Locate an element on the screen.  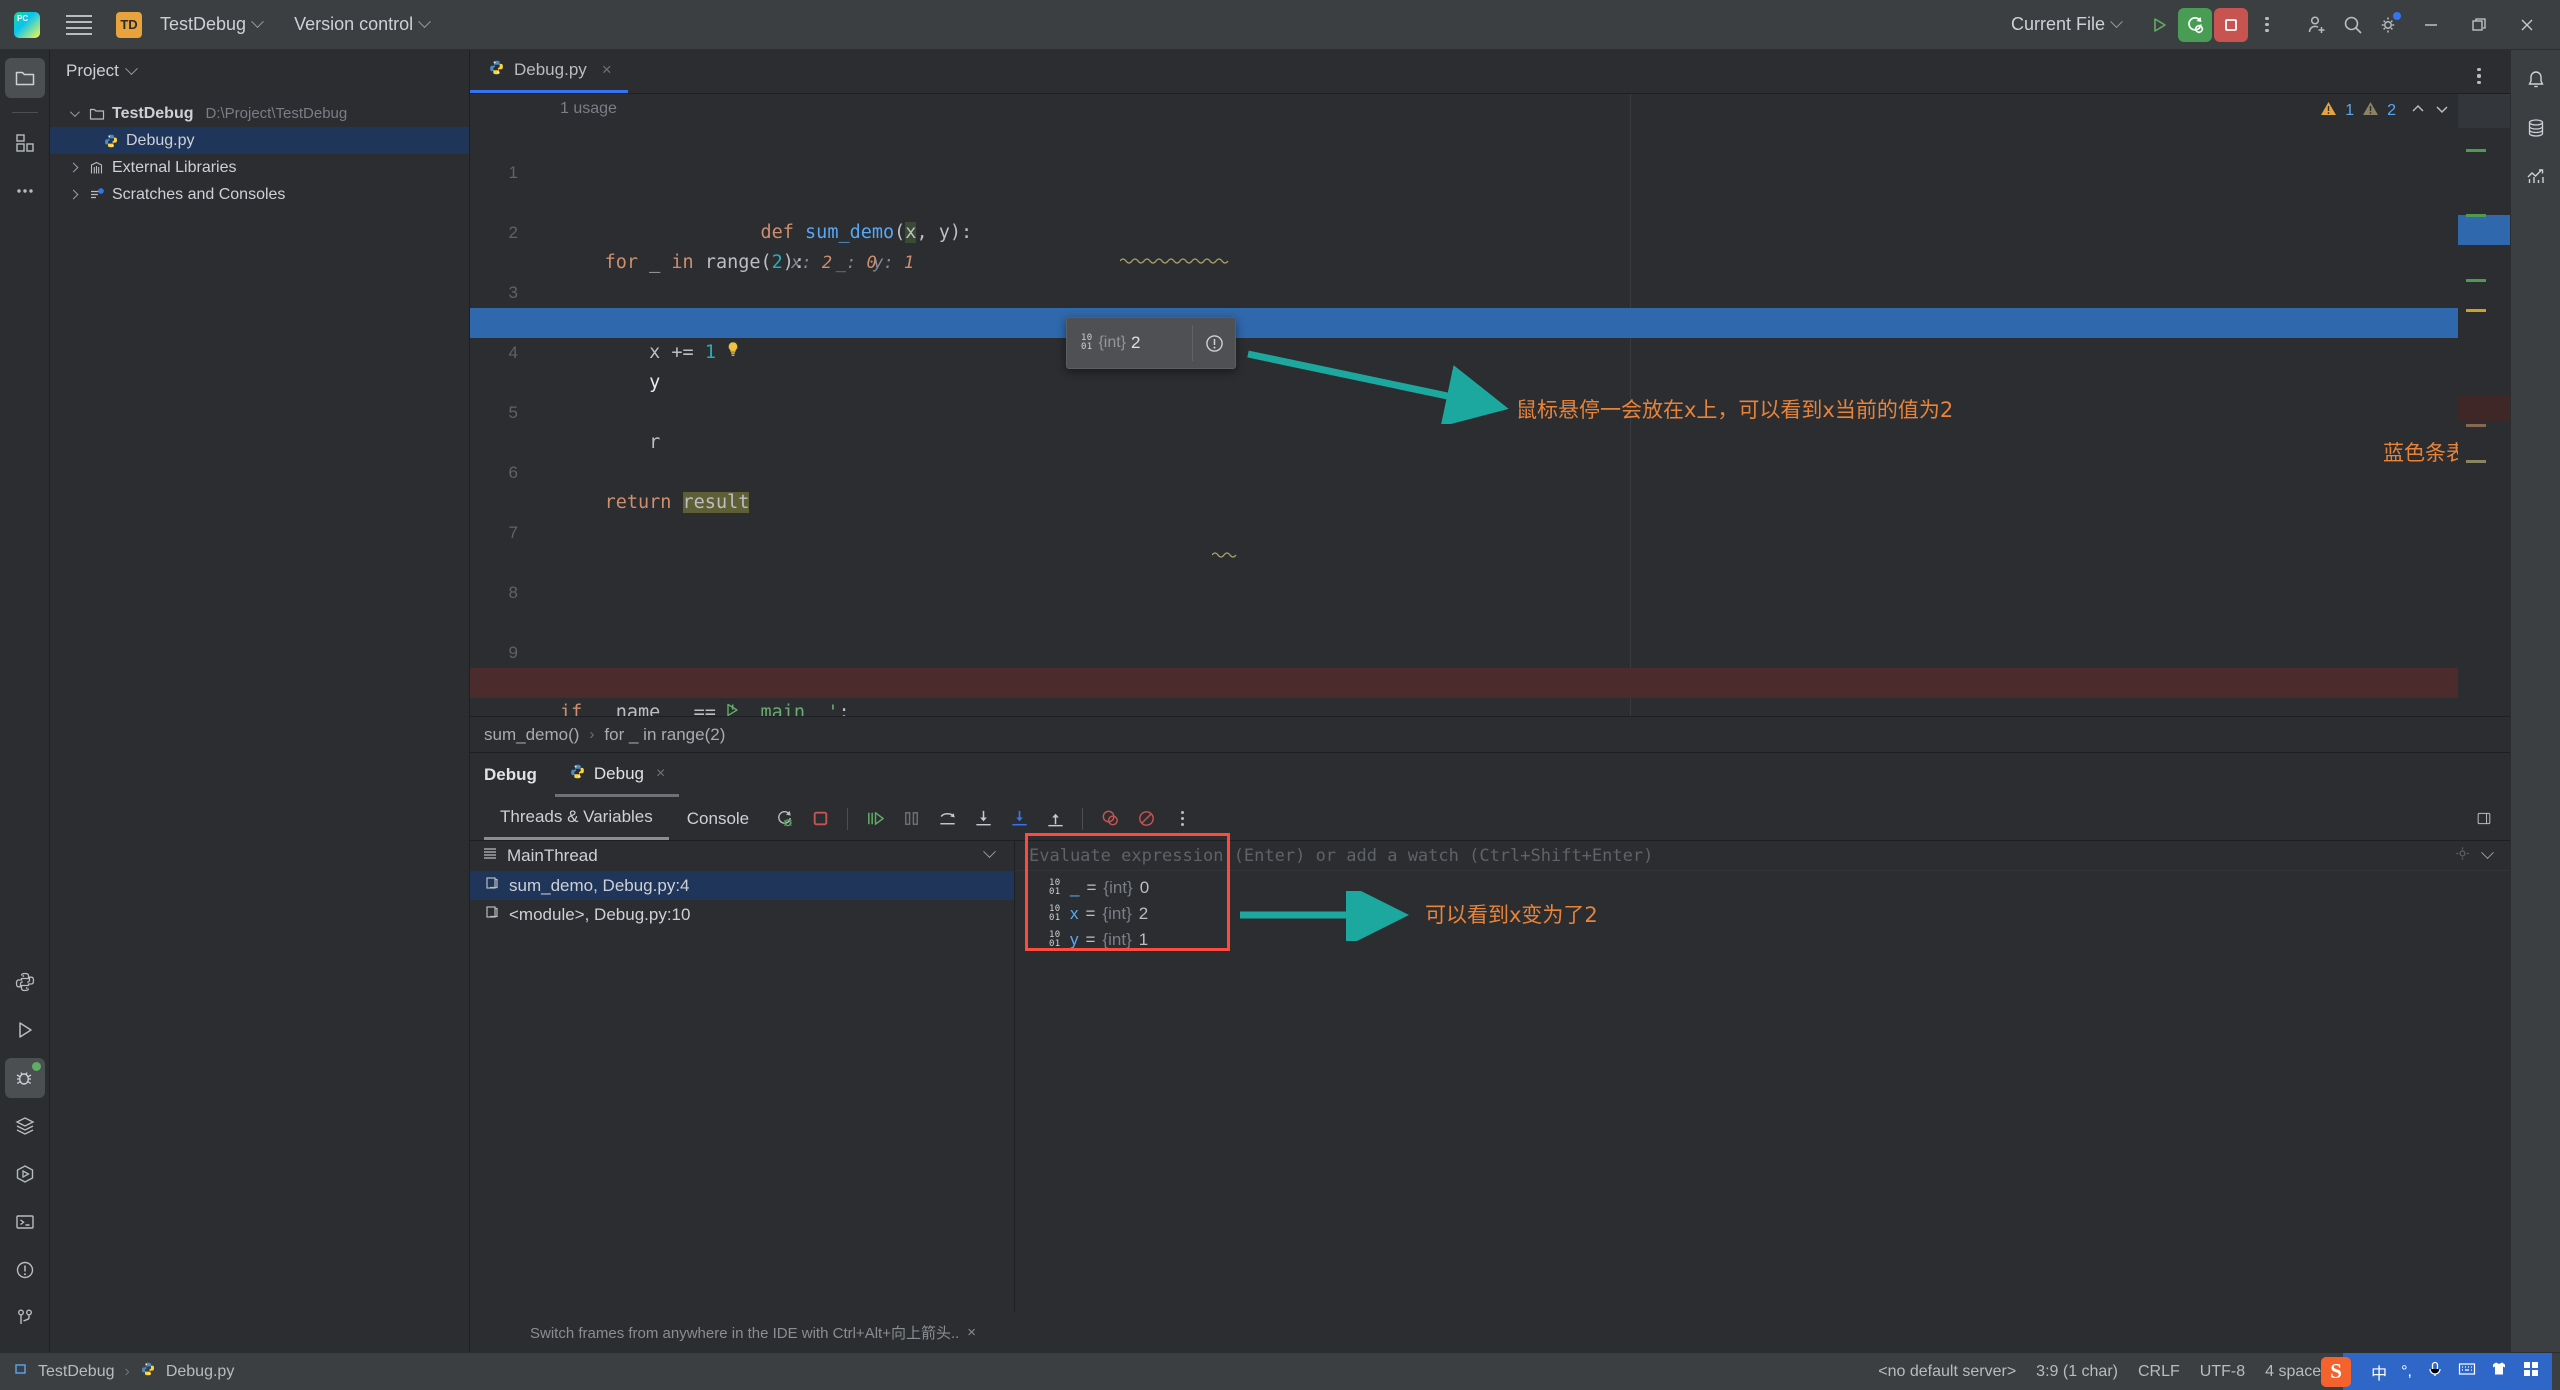
info-circle-icon is located at coordinates (1214, 343).